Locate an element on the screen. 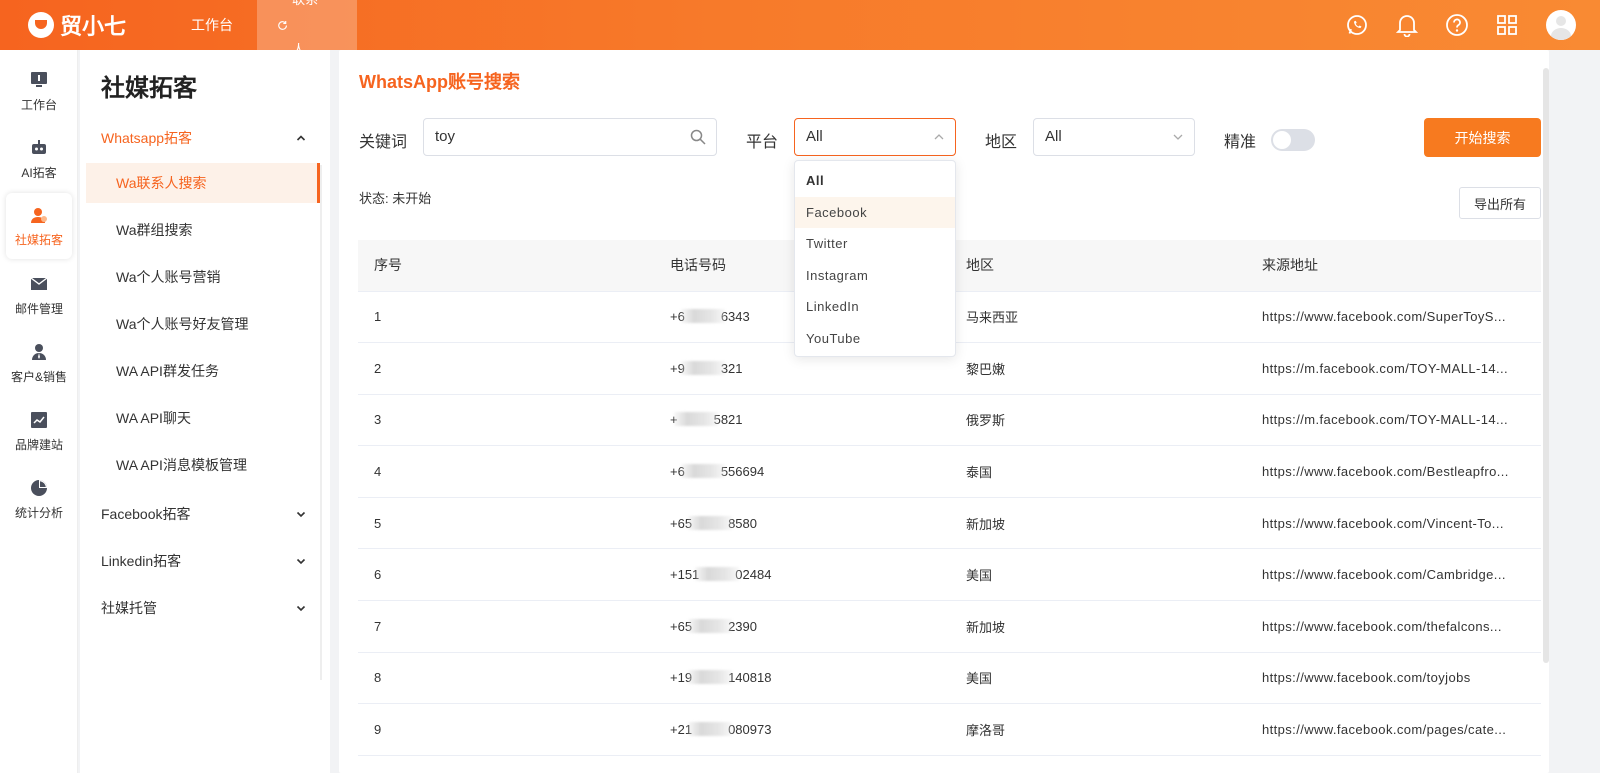  help-icon is located at coordinates (1457, 25).